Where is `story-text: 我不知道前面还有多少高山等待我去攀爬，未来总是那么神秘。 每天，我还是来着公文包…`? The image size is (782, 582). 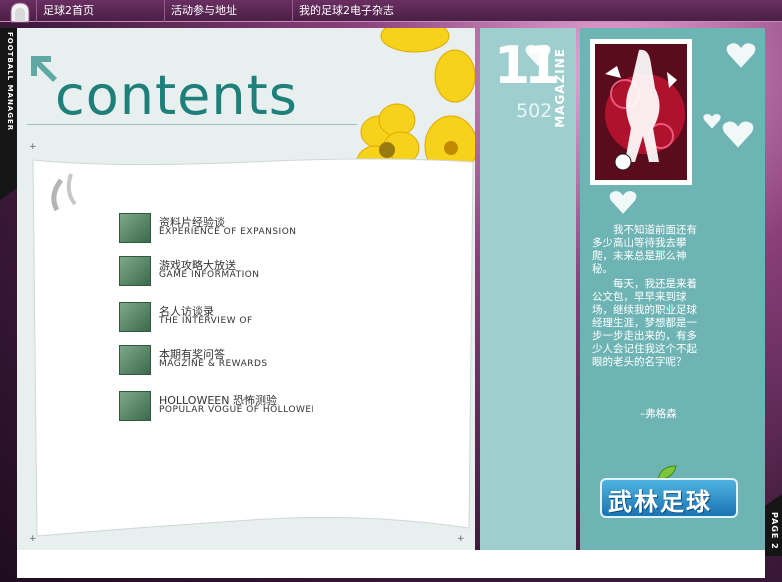
story-text: 我不知道前面还有多少高山等待我去攀爬，未来总是那么神秘。 每天，我还是来着公文包… is located at coordinates (647, 297).